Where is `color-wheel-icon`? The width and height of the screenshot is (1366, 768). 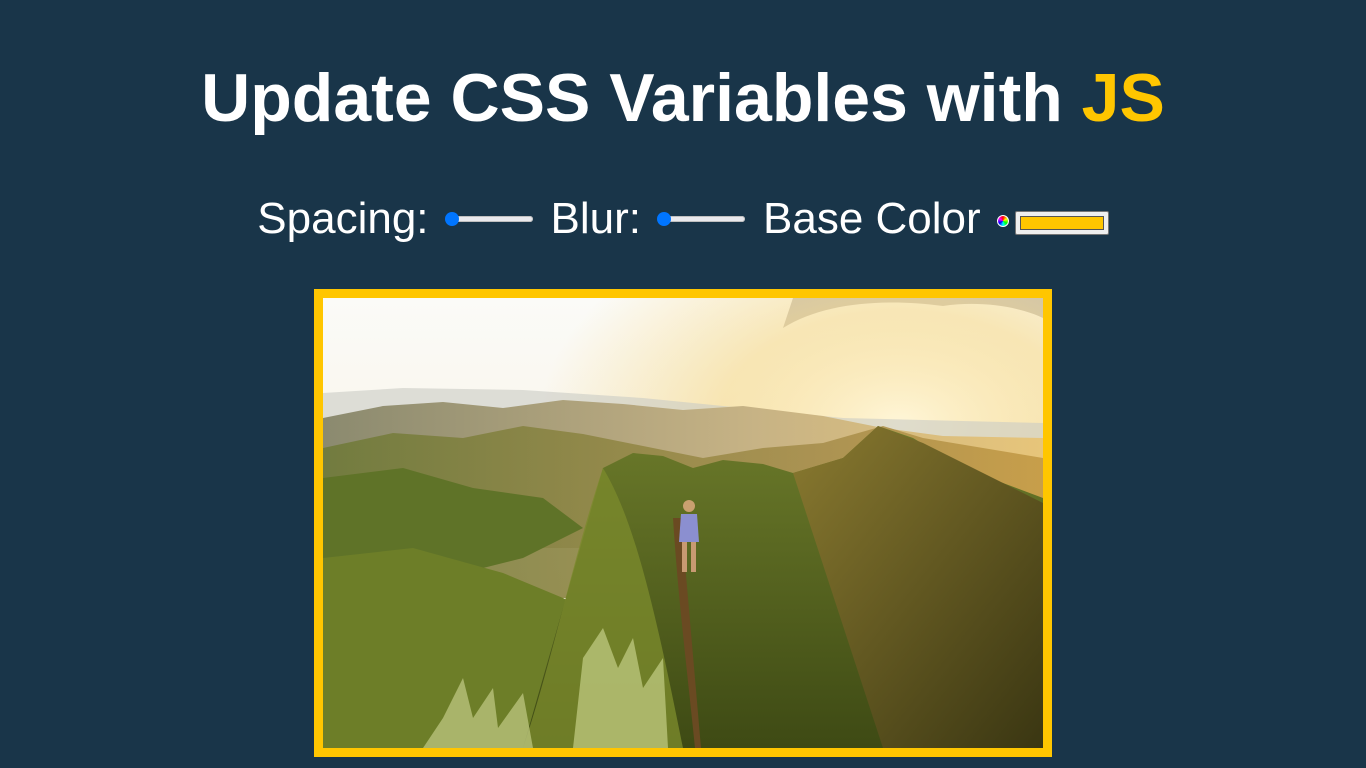
color-wheel-icon is located at coordinates (1002, 221).